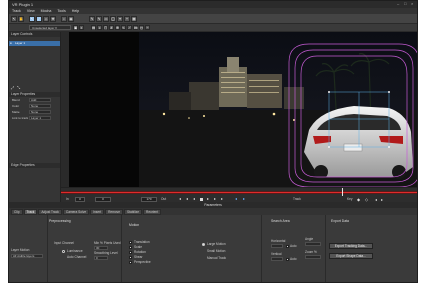 The height and width of the screenshot is (293, 422). Describe the element at coordinates (216, 244) in the screenshot. I see `large-motion-label: Large Motion` at that location.